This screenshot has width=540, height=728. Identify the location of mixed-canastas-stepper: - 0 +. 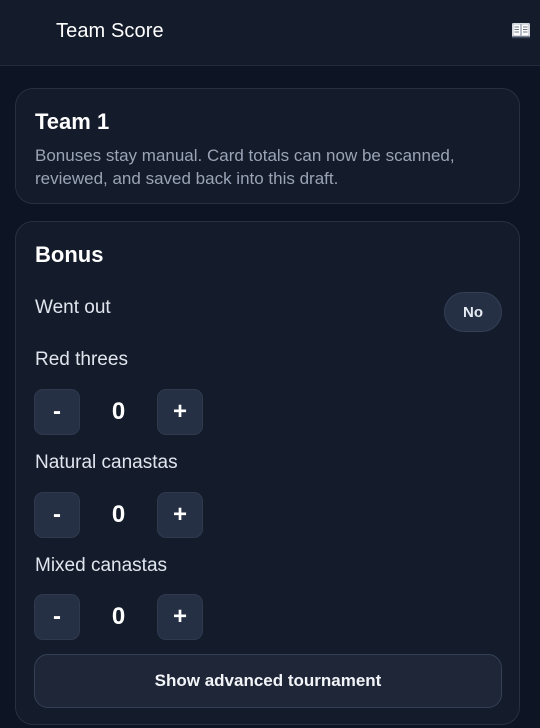
(119, 617).